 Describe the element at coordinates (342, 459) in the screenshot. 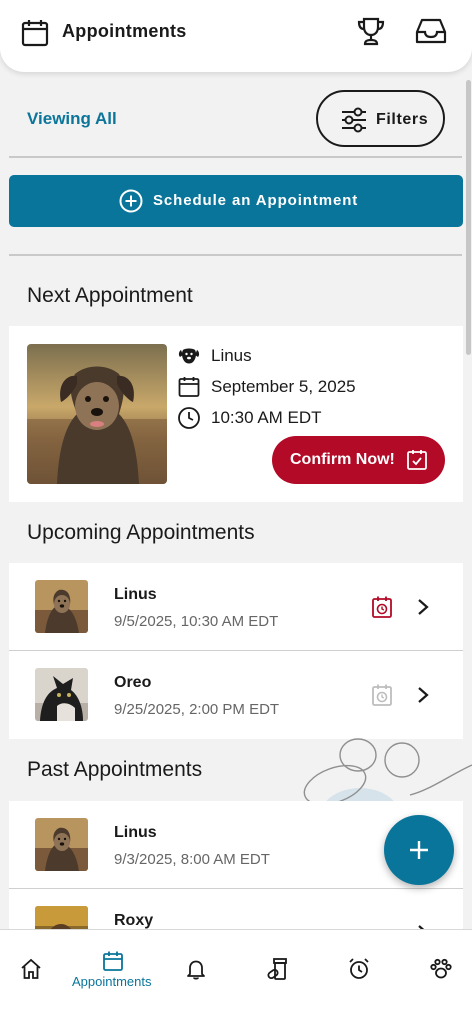

I see `confirm-label: Confirm Now!` at that location.